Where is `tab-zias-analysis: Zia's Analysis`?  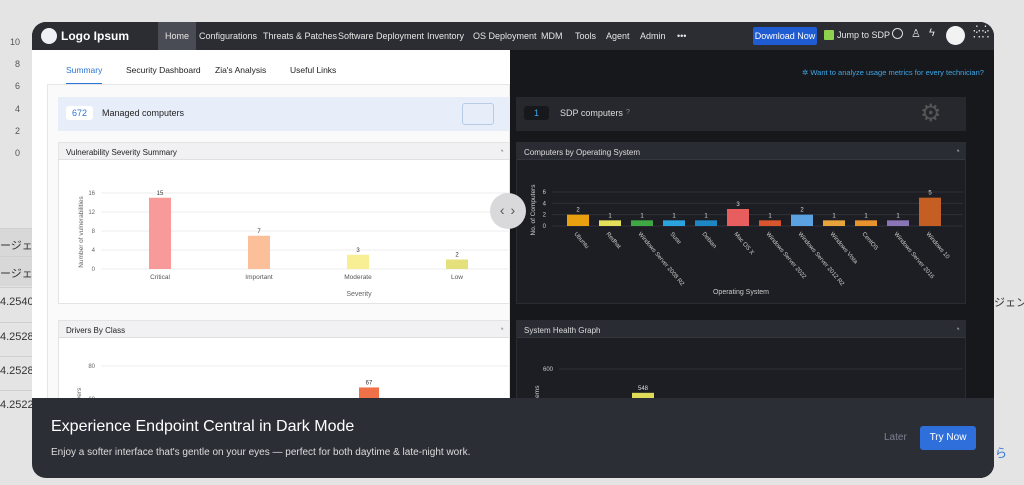
tab-zias-analysis: Zia's Analysis is located at coordinates (240, 70).